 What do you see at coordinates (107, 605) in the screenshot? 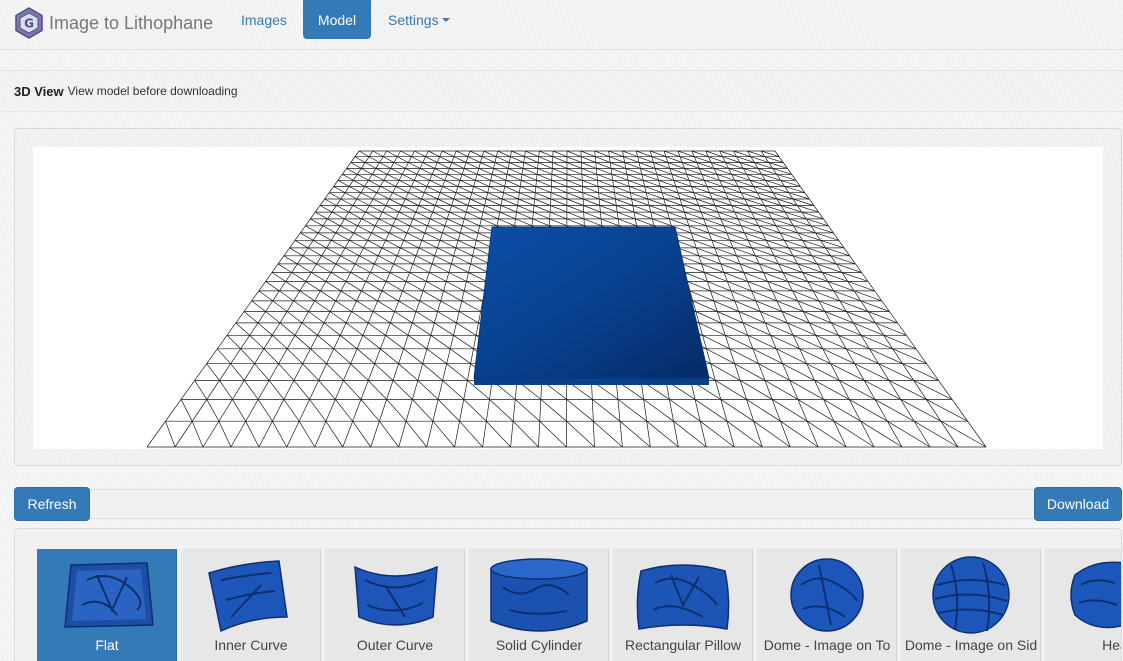
I see `shape-card-flat: Flat` at bounding box center [107, 605].